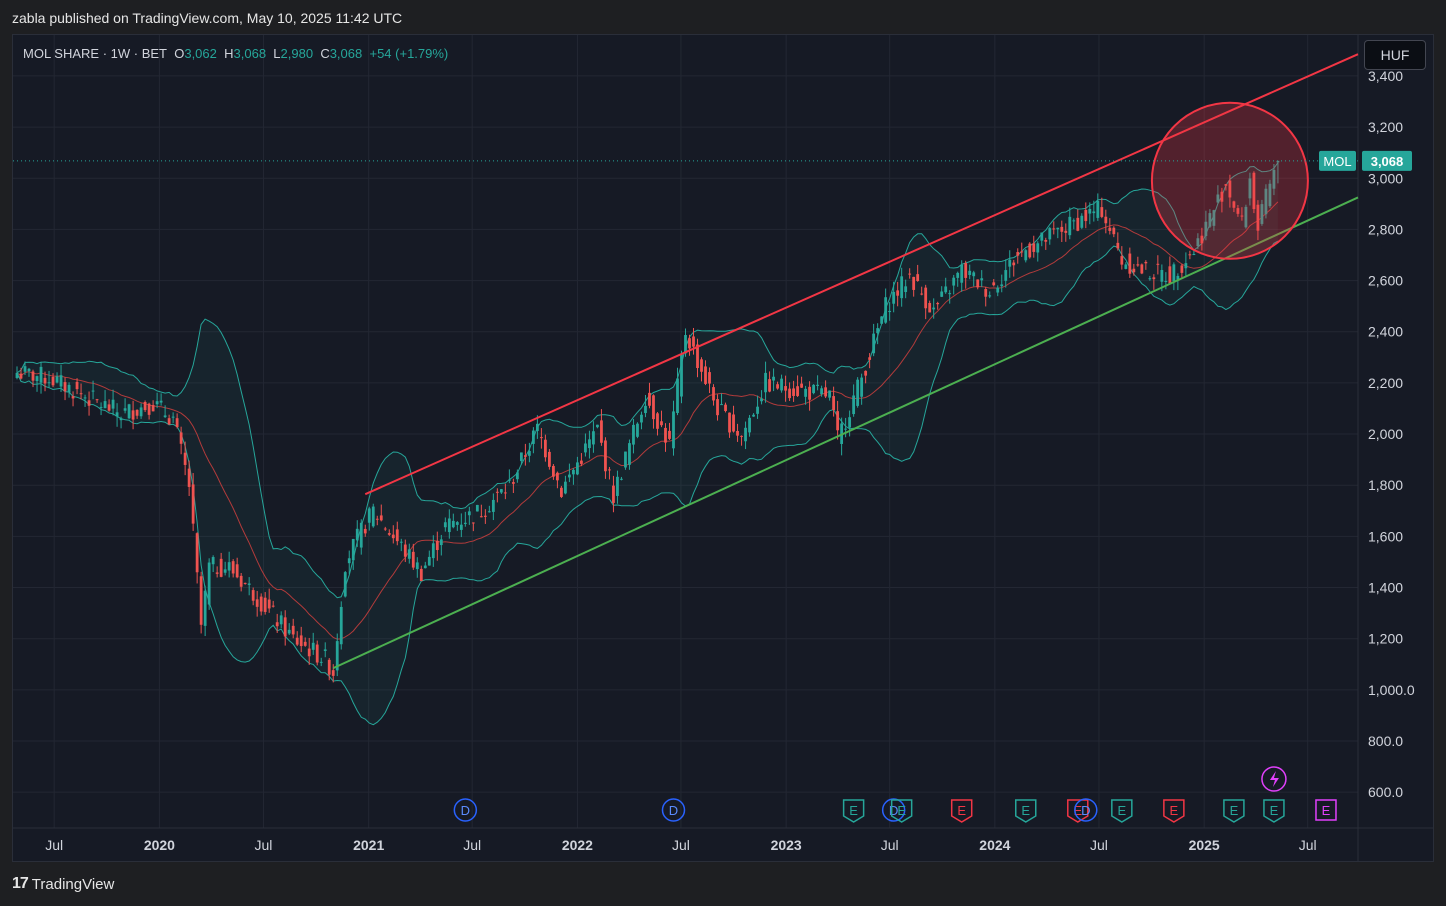 The width and height of the screenshot is (1446, 906). Describe the element at coordinates (200, 53) in the screenshot. I see `legend-open: 3,062` at that location.